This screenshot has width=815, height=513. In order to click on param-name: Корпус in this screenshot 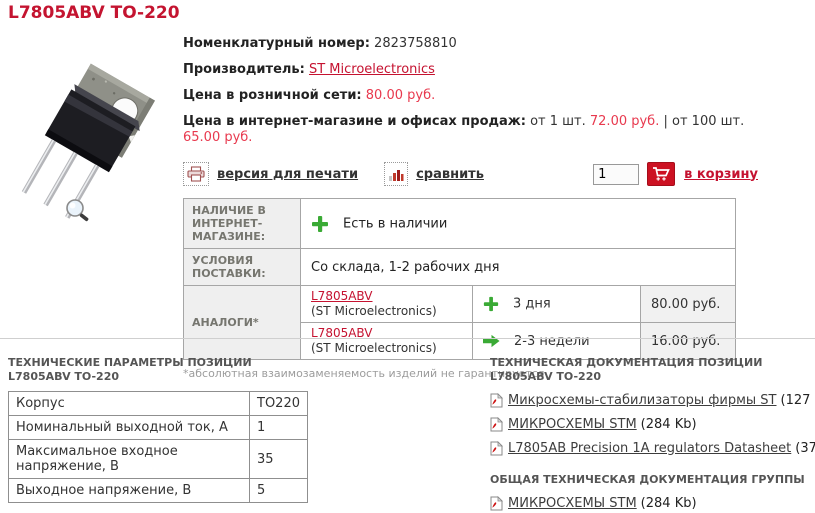, I will do `click(129, 403)`.